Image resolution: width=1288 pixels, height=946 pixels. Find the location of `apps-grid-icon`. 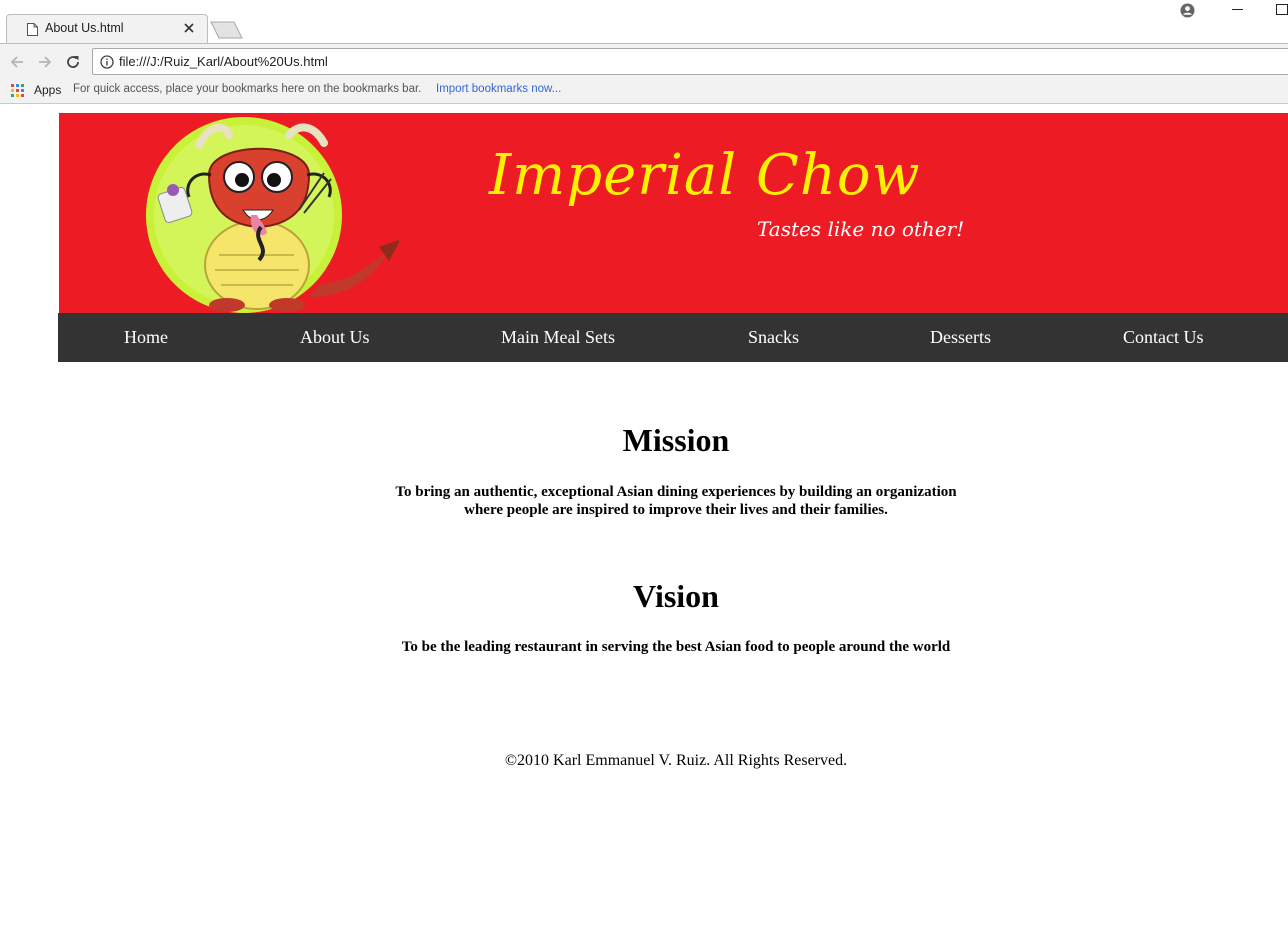

apps-grid-icon is located at coordinates (17, 90).